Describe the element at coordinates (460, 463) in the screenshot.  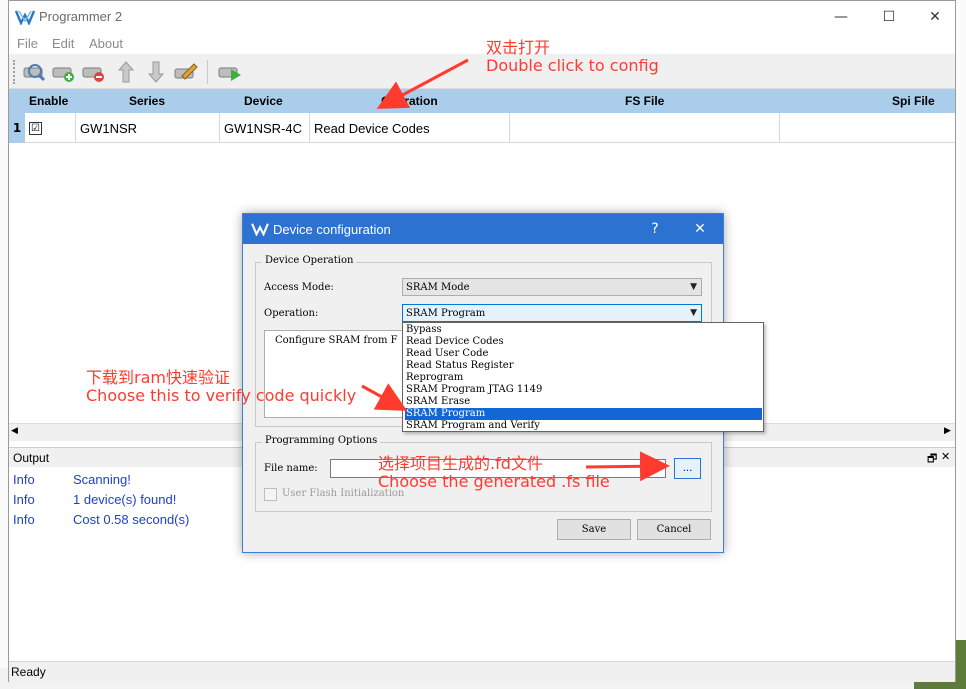
I see `annotation-text: 选择项目生成的.fd文件` at that location.